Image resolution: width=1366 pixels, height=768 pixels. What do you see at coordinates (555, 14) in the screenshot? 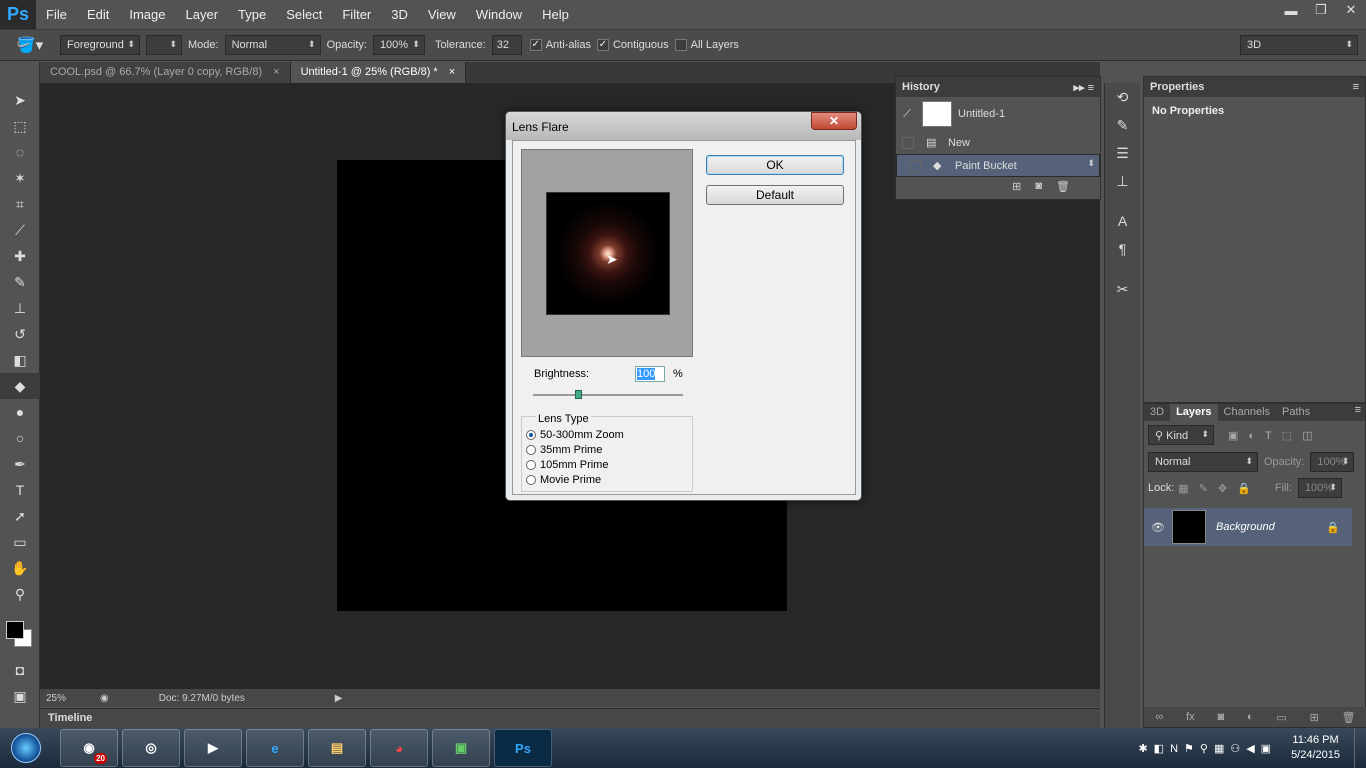
I see `menu-help: Help` at bounding box center [555, 14].